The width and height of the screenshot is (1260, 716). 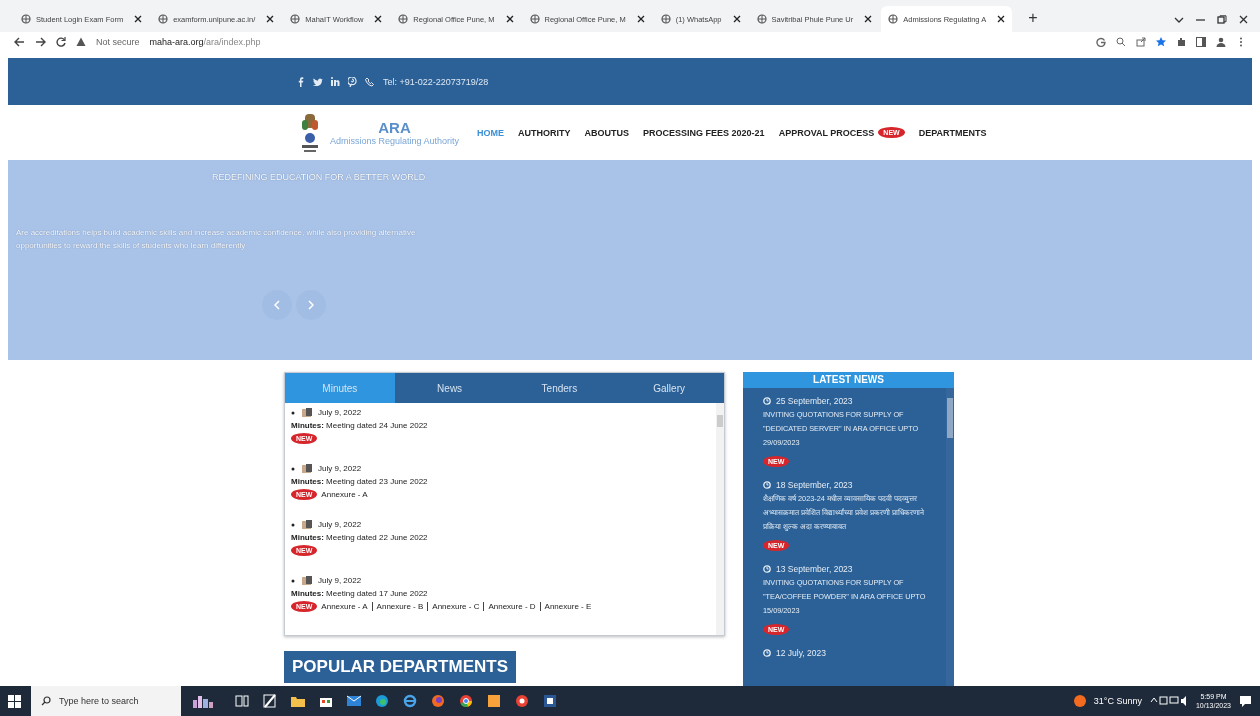 What do you see at coordinates (500, 481) in the screenshot?
I see `minutes-title: Minutes: Meeting dated 23 June 2022` at bounding box center [500, 481].